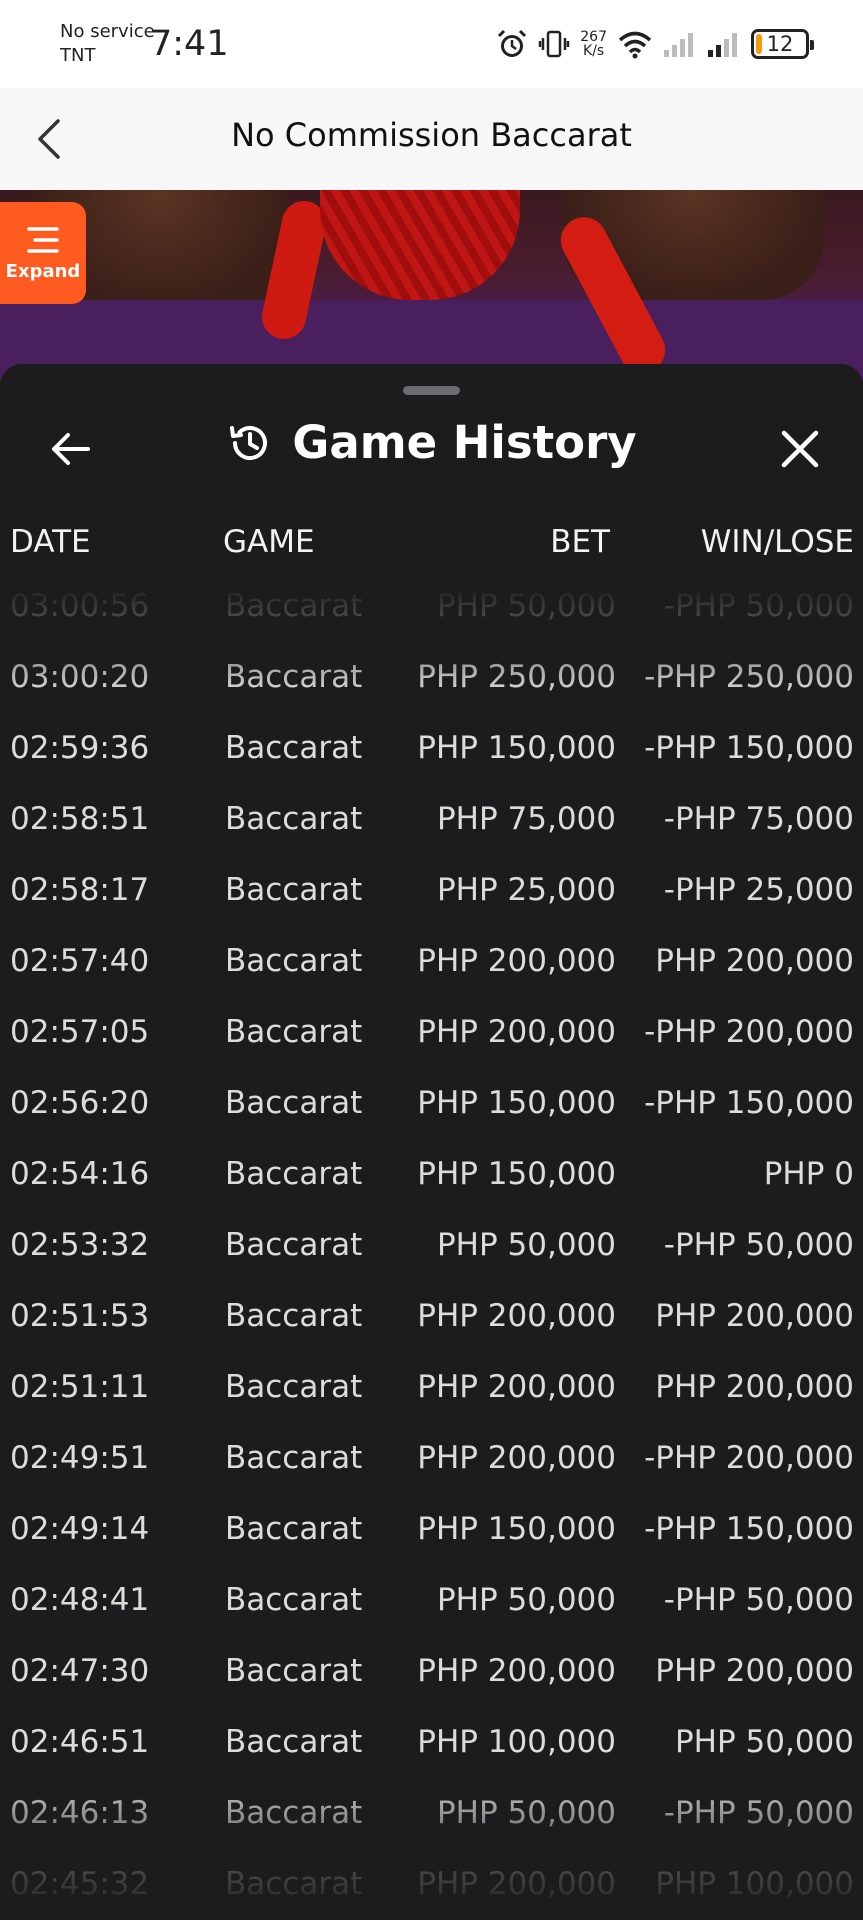 The image size is (863, 1920). What do you see at coordinates (431, 390) in the screenshot?
I see `drag-handle` at bounding box center [431, 390].